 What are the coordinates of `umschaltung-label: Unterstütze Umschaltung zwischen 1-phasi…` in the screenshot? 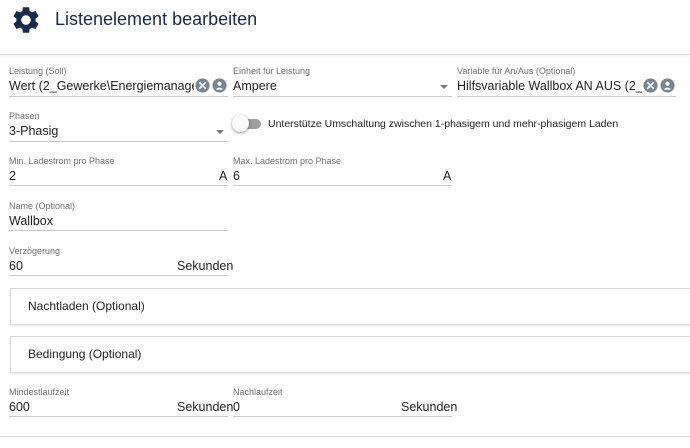 It's located at (443, 124).